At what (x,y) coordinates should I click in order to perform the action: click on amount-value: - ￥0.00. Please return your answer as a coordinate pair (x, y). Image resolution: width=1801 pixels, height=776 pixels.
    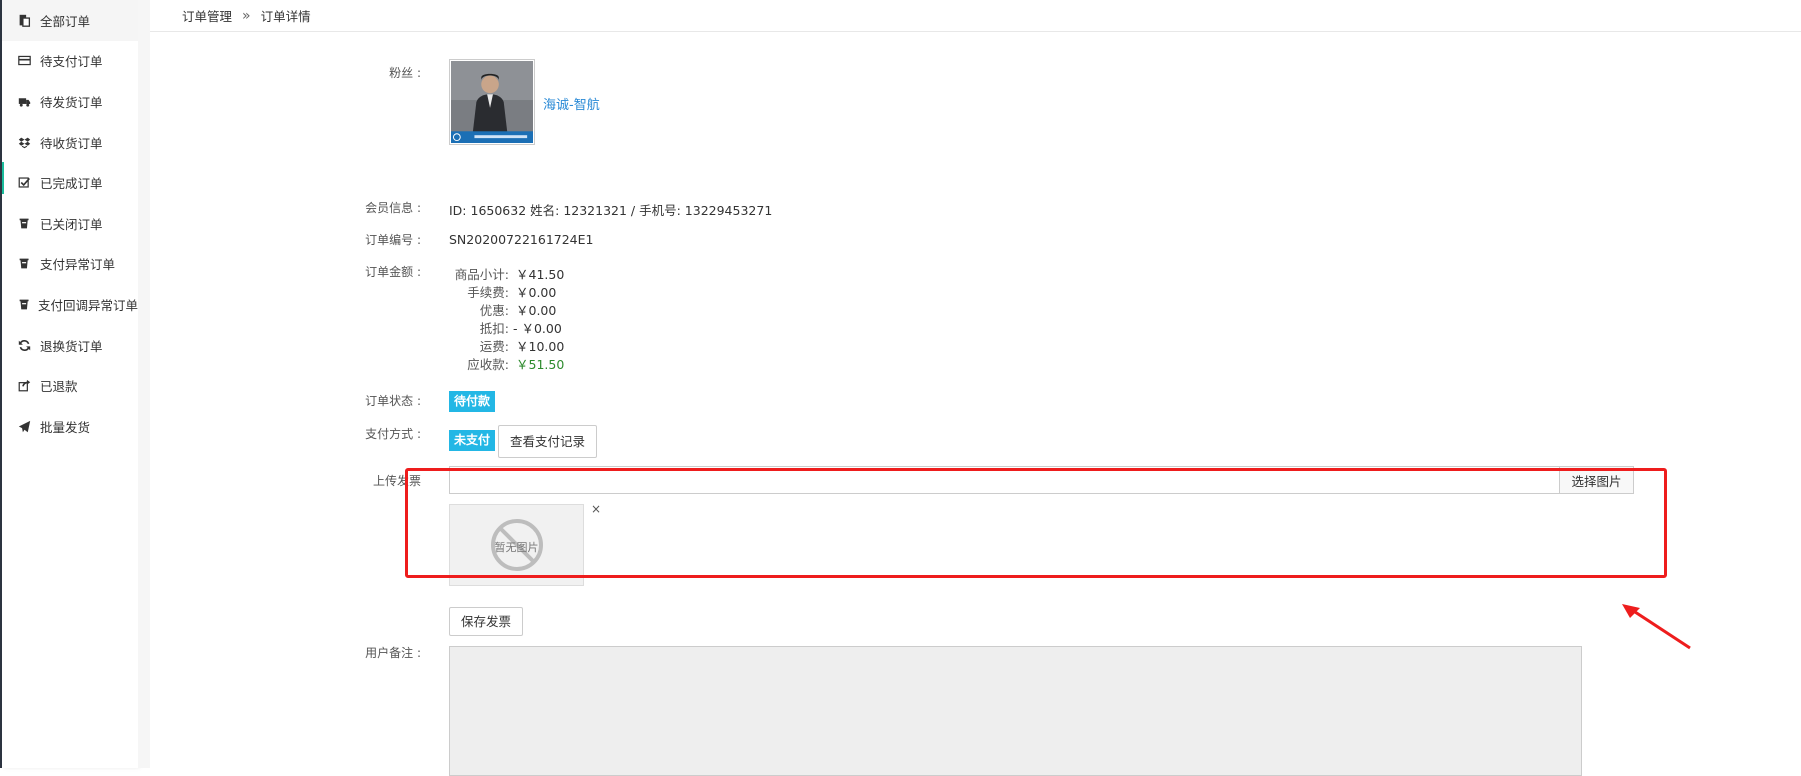
    Looking at the image, I should click on (537, 328).